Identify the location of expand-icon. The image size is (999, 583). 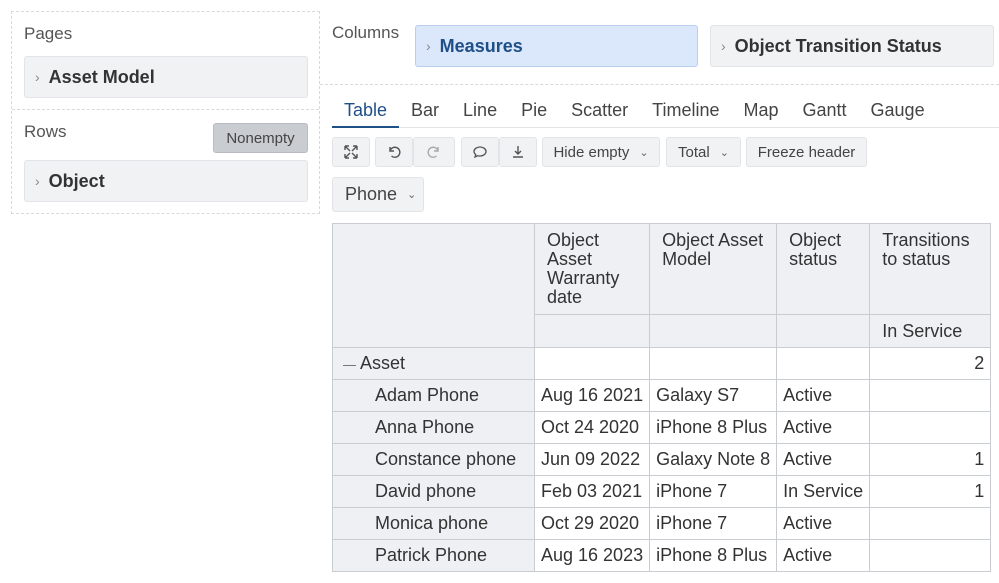
(351, 152).